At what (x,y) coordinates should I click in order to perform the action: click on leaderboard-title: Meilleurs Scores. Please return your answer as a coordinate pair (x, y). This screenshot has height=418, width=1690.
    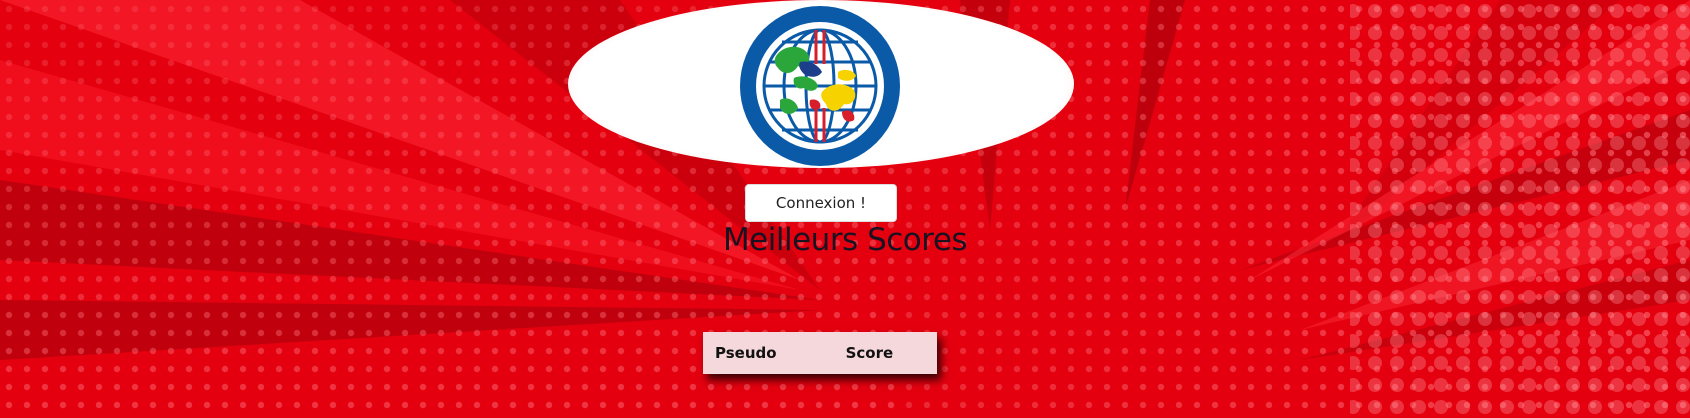
    Looking at the image, I should click on (845, 240).